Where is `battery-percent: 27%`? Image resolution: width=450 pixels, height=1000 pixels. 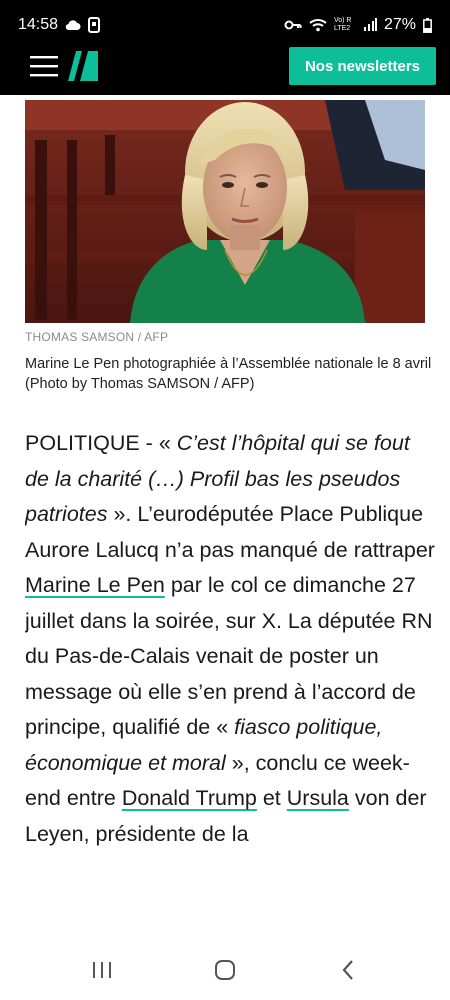
battery-percent: 27% is located at coordinates (399, 24).